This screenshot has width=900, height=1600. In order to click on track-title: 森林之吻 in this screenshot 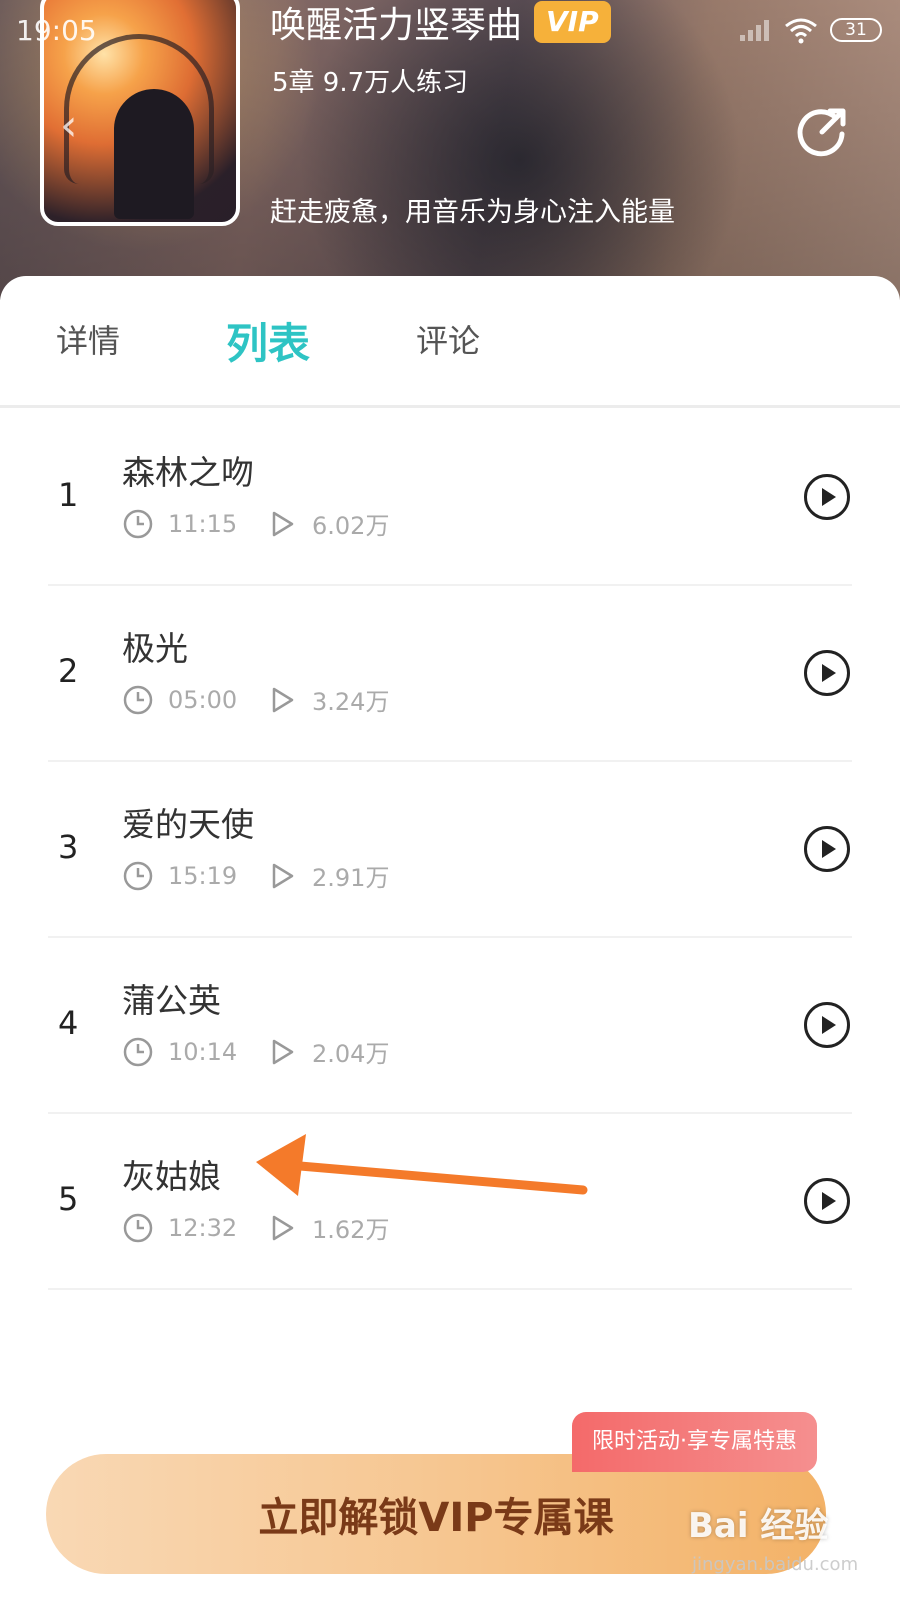, I will do `click(188, 472)`.